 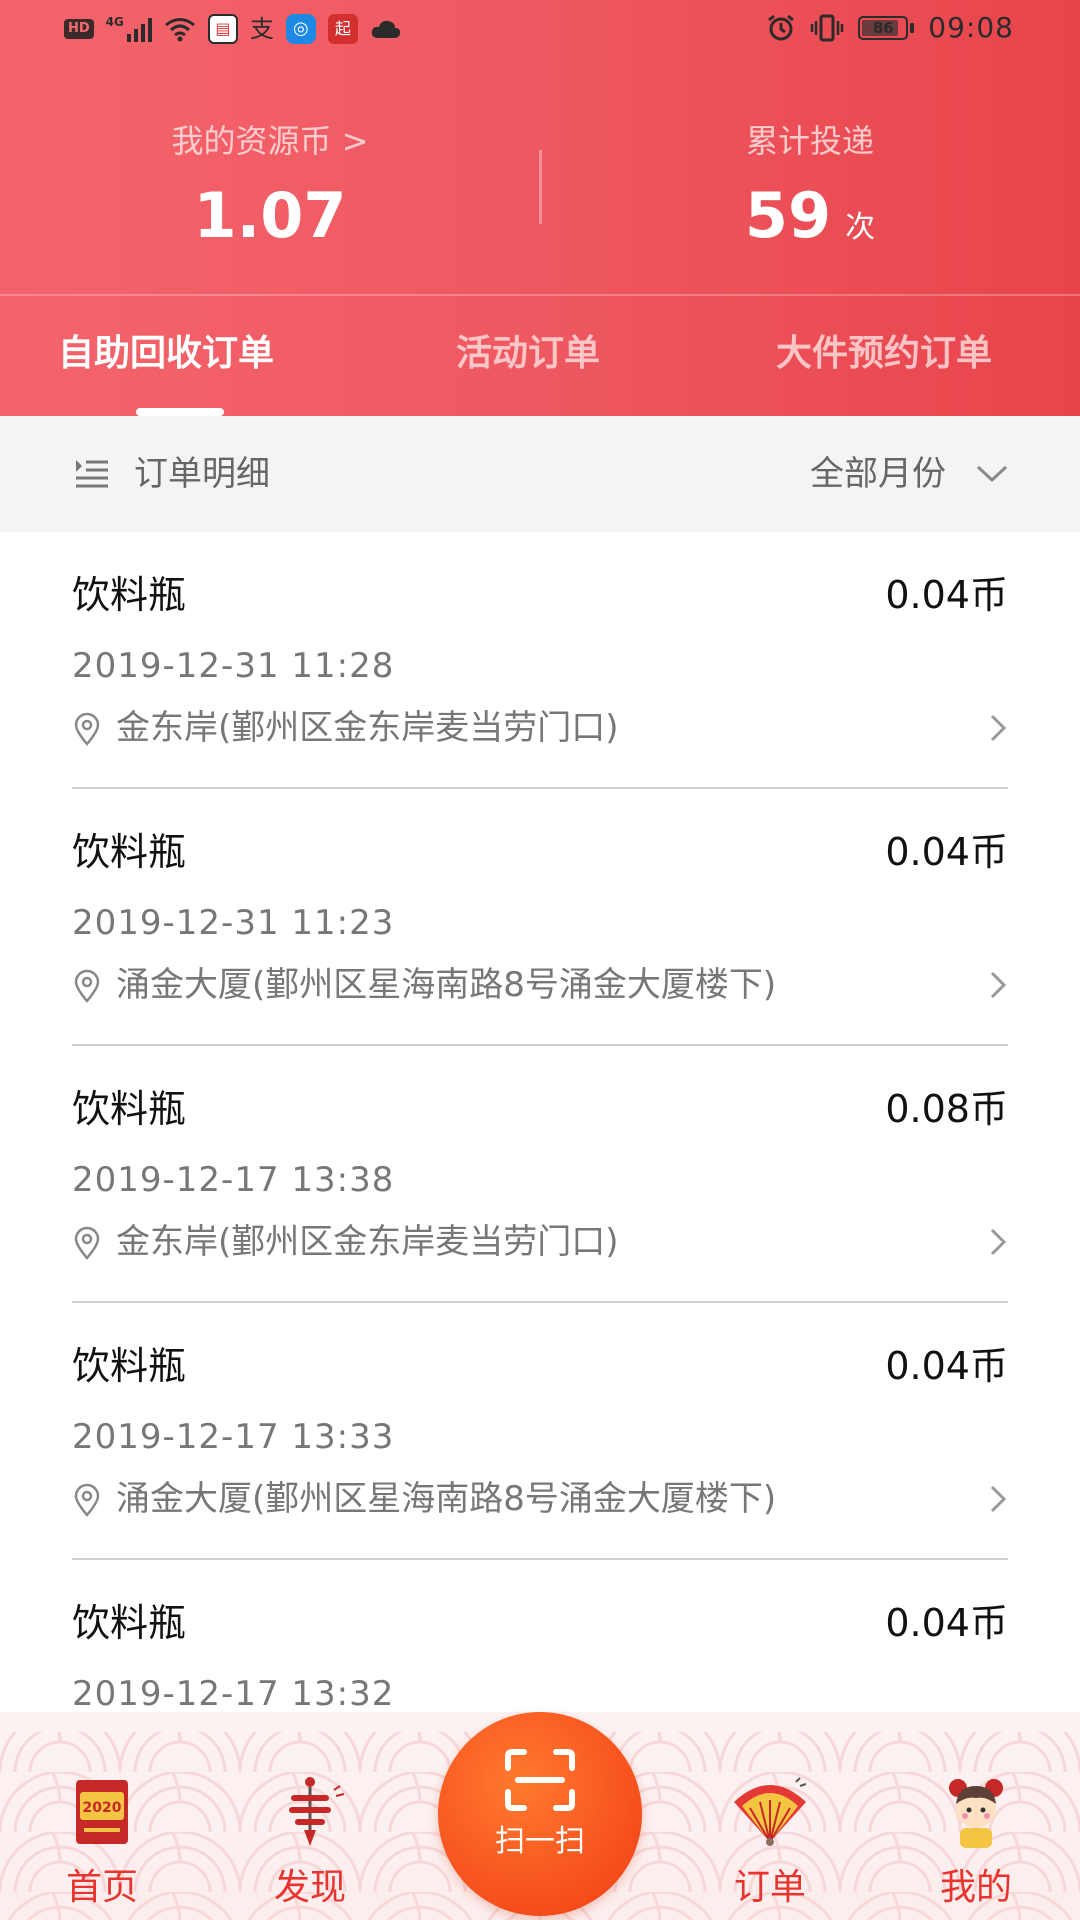 What do you see at coordinates (180, 412) in the screenshot?
I see `active-tab-indicator` at bounding box center [180, 412].